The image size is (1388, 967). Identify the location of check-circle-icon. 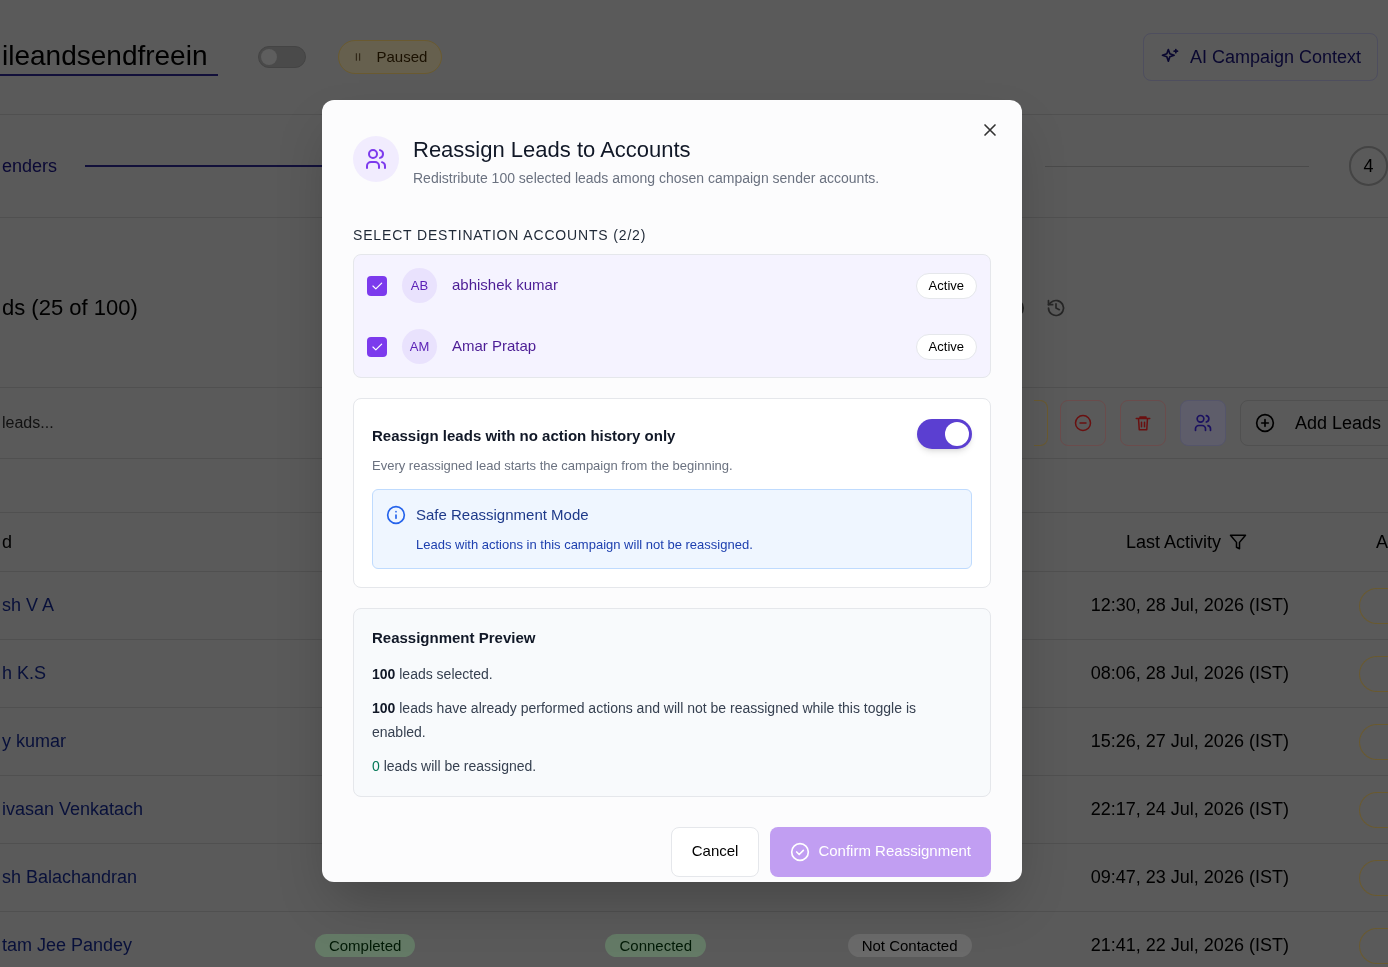
(800, 851).